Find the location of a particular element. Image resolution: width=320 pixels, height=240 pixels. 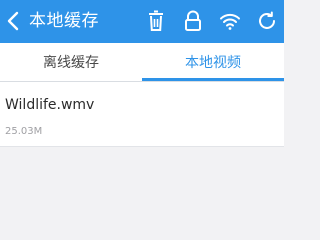

lock-icon is located at coordinates (193, 20).